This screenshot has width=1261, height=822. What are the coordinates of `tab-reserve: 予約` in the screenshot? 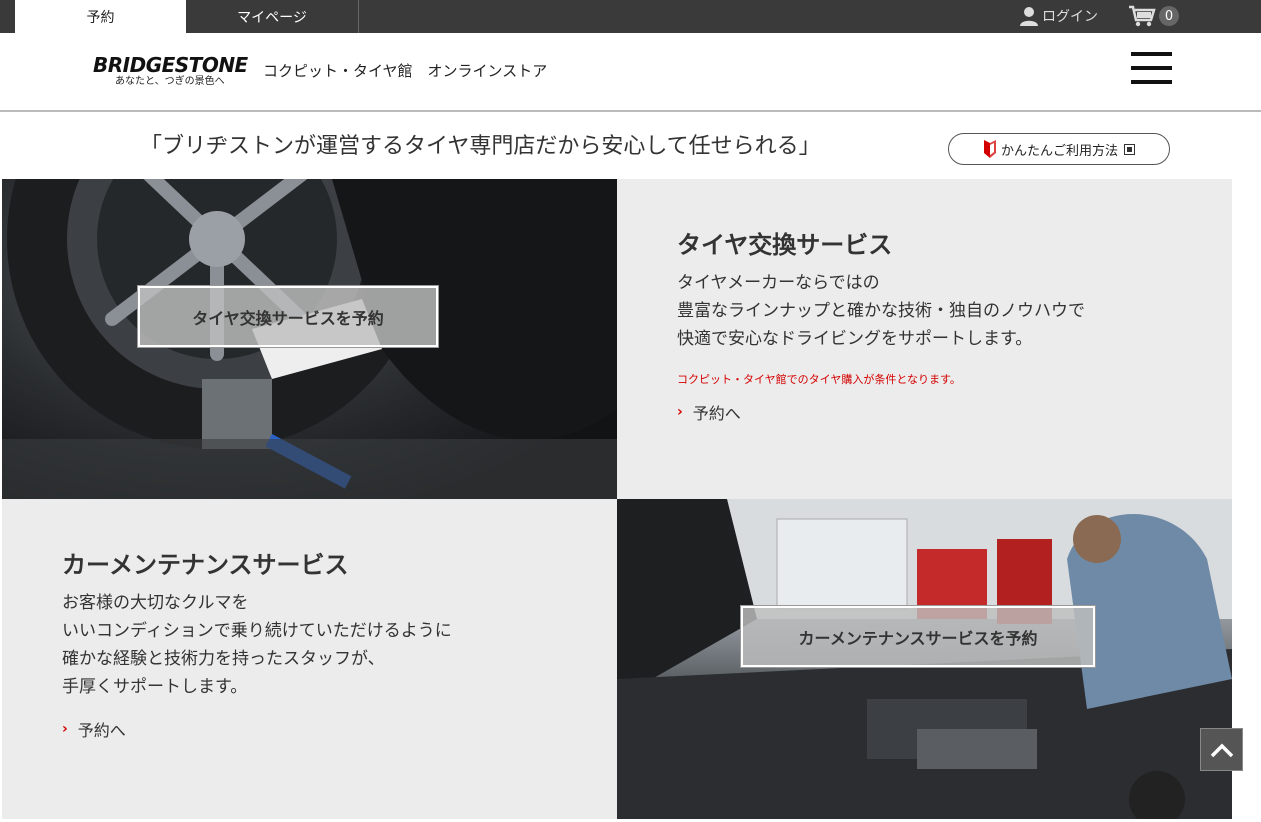 It's located at (100, 16).